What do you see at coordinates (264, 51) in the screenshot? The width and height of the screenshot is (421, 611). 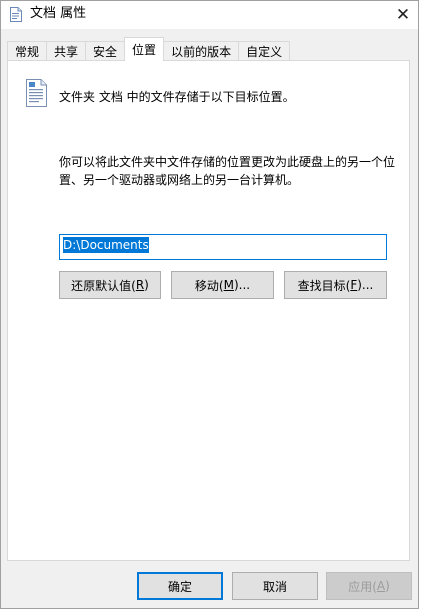 I see `tab-customize: 自定义` at bounding box center [264, 51].